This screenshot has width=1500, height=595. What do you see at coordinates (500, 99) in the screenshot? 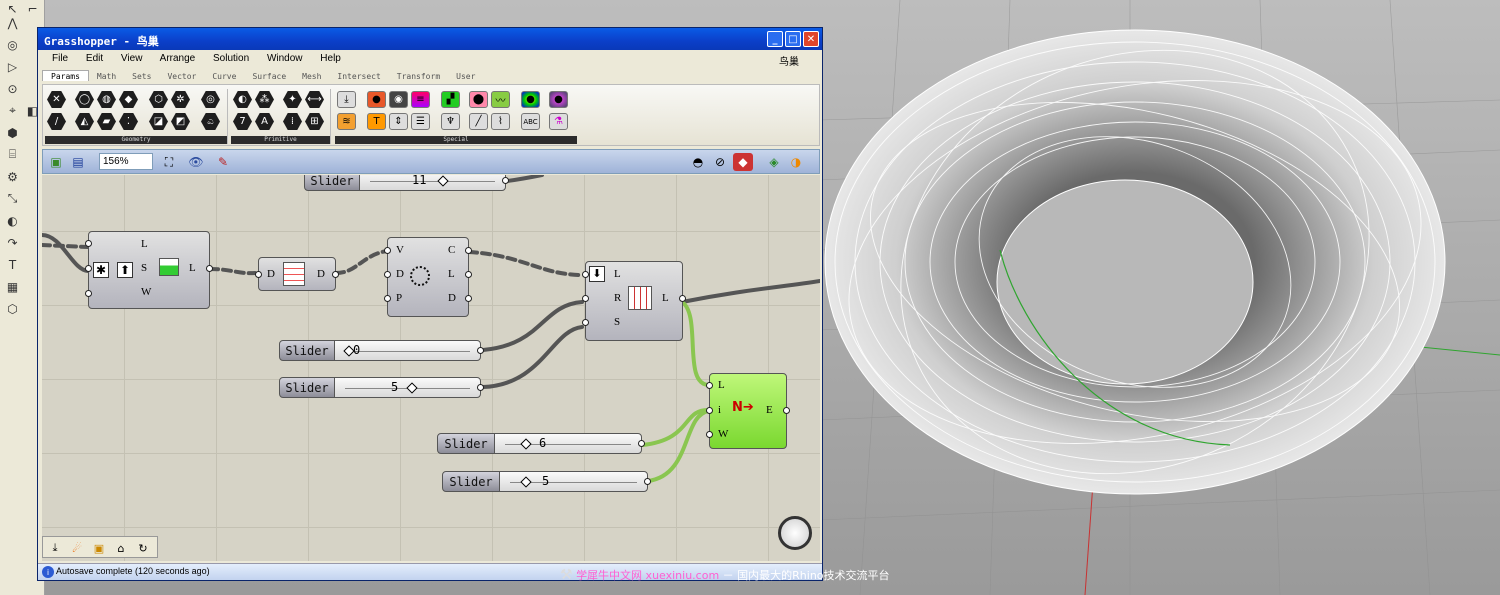
I see `graph-mapper-icon: 〰` at bounding box center [500, 99].